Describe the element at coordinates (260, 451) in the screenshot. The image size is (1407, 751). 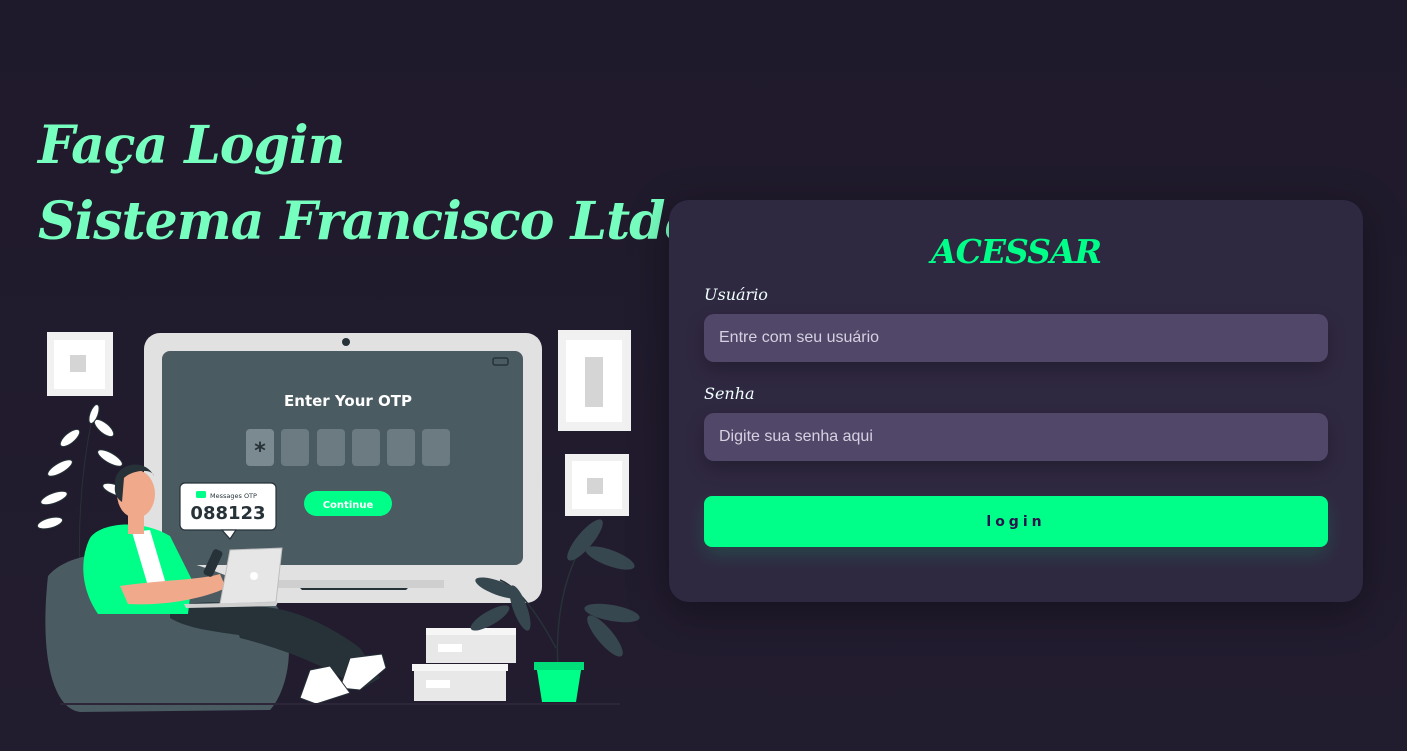
I see `otp-first-digit: *` at that location.